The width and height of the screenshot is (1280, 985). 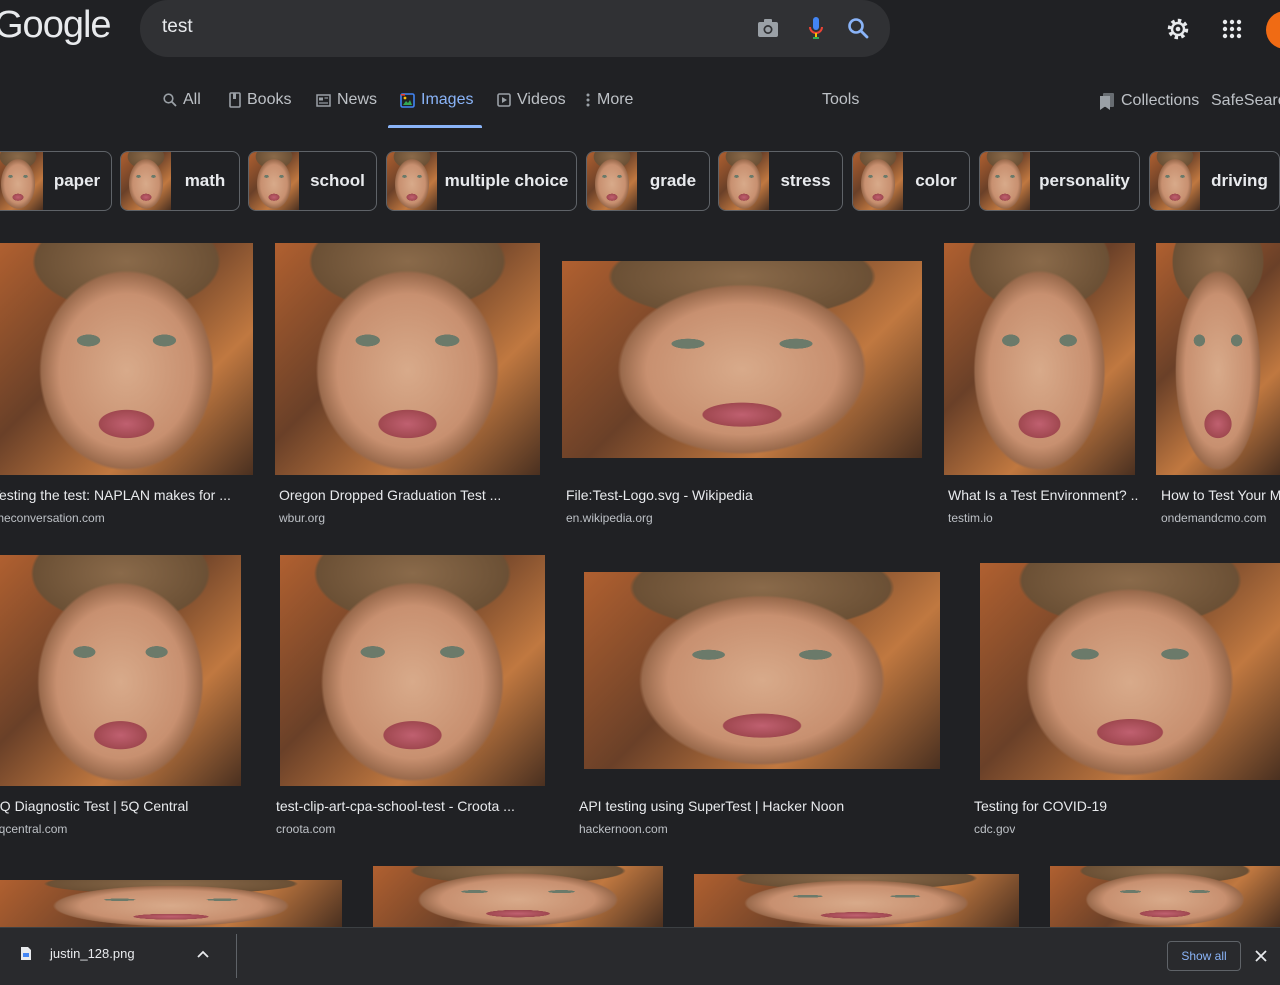 I want to click on tab-videos: Videos, so click(x=531, y=100).